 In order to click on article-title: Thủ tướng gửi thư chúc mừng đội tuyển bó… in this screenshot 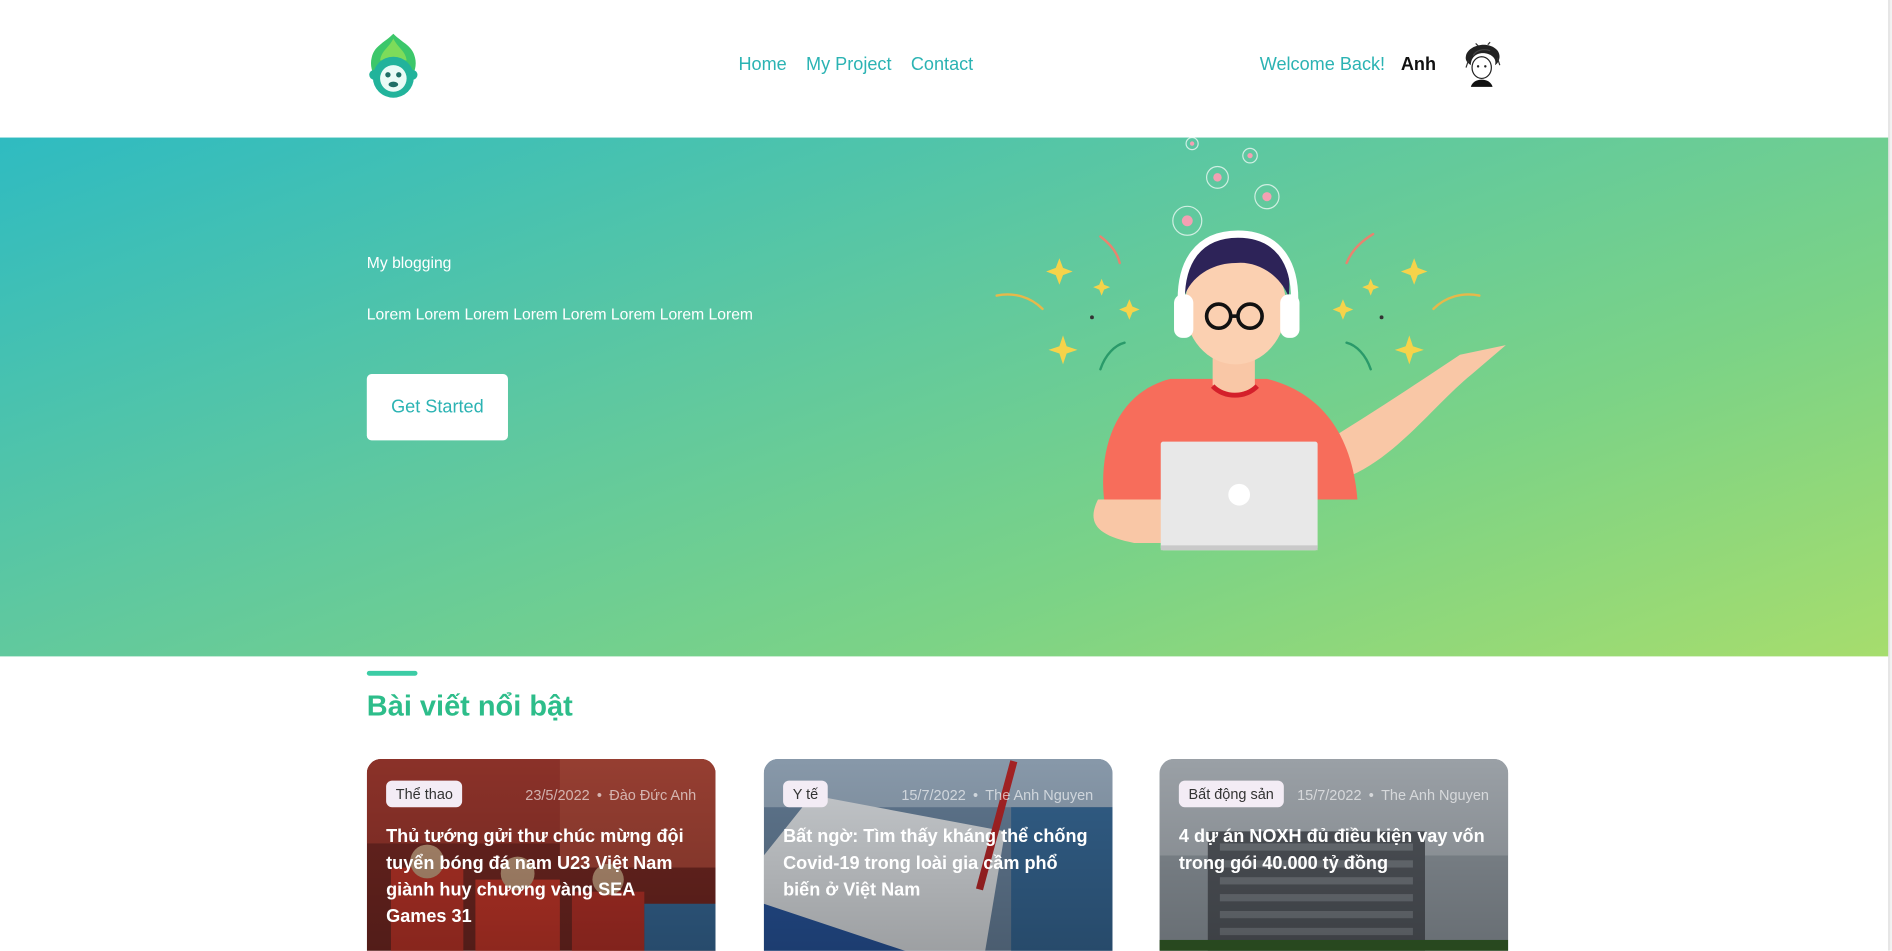, I will do `click(541, 877)`.